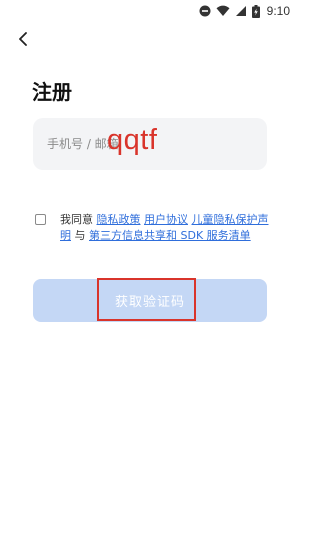  Describe the element at coordinates (119, 219) in the screenshot. I see `privacy-policy-link: 隐私政策` at that location.